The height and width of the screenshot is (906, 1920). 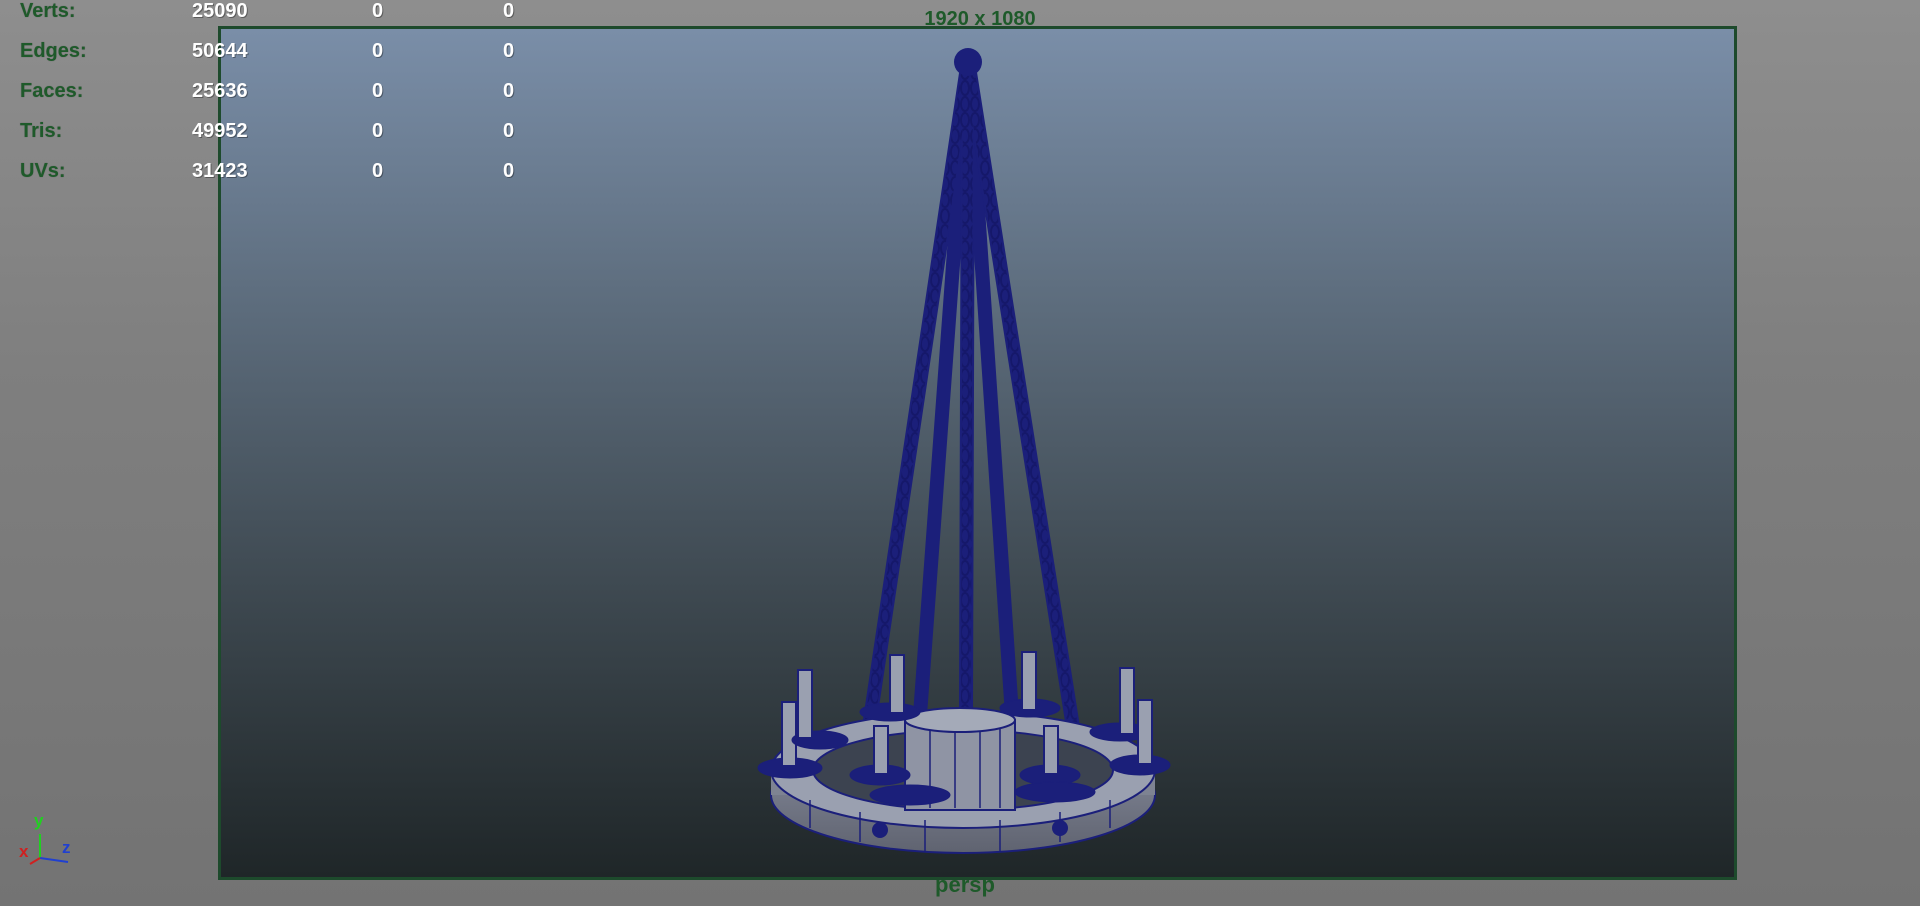 I want to click on z-axis-label: z, so click(x=66, y=847).